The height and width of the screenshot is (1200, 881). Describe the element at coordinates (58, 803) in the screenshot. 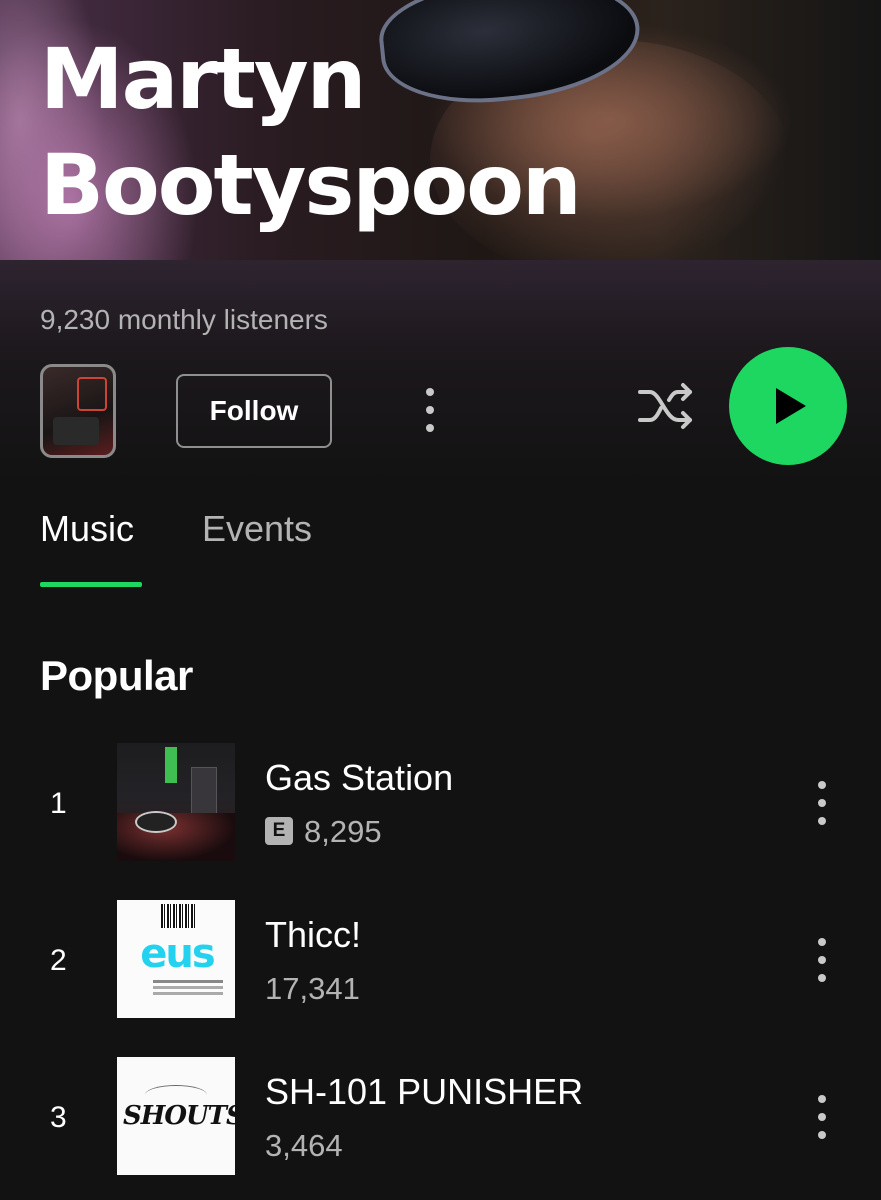

I see `track-rank: 1` at that location.